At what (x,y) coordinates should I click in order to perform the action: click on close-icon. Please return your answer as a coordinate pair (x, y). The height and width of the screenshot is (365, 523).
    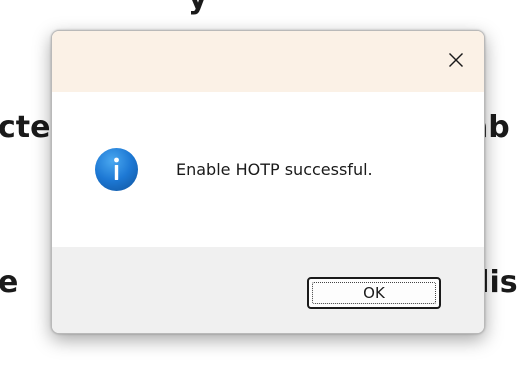
    Looking at the image, I should click on (456, 60).